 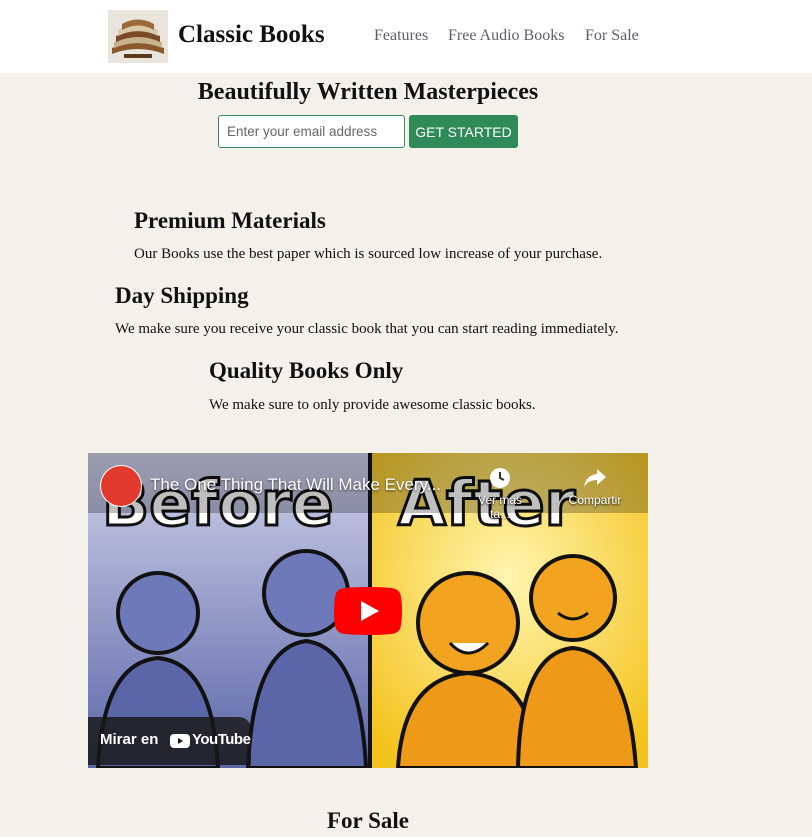 I want to click on hero-title: Beautifully Written Masterpieces, so click(x=368, y=92).